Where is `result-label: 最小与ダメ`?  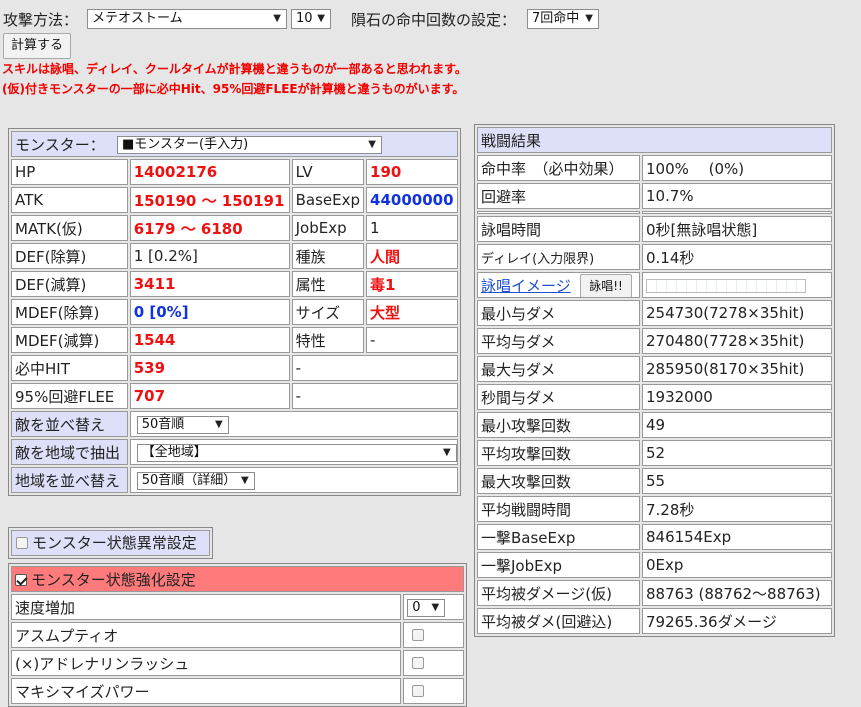
result-label: 最小与ダメ is located at coordinates (558, 313).